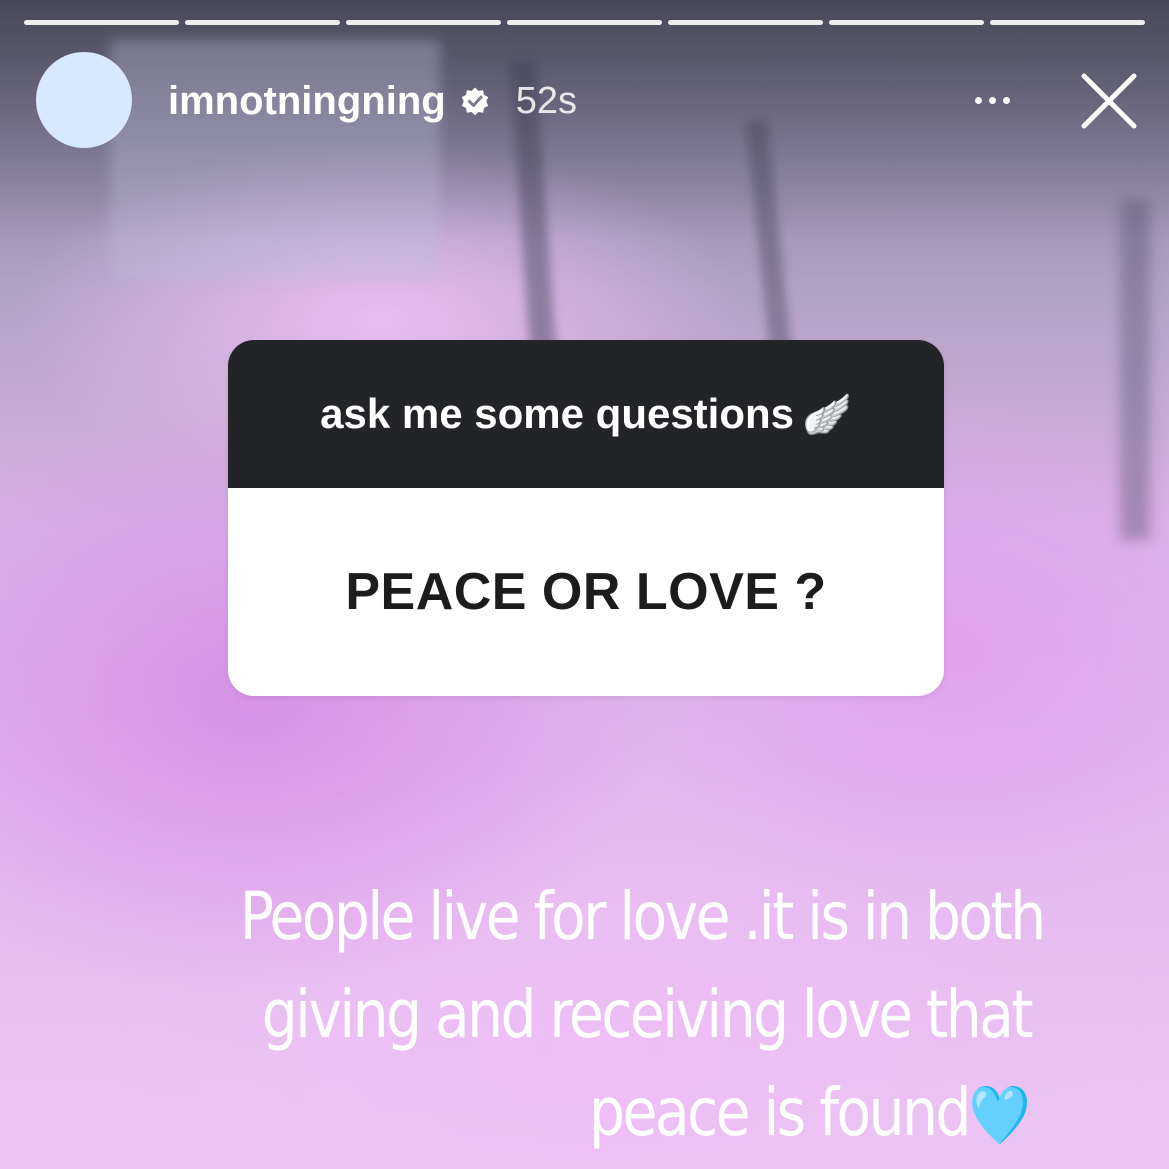 The image size is (1169, 1169). I want to click on story-progress-bar, so click(584, 22).